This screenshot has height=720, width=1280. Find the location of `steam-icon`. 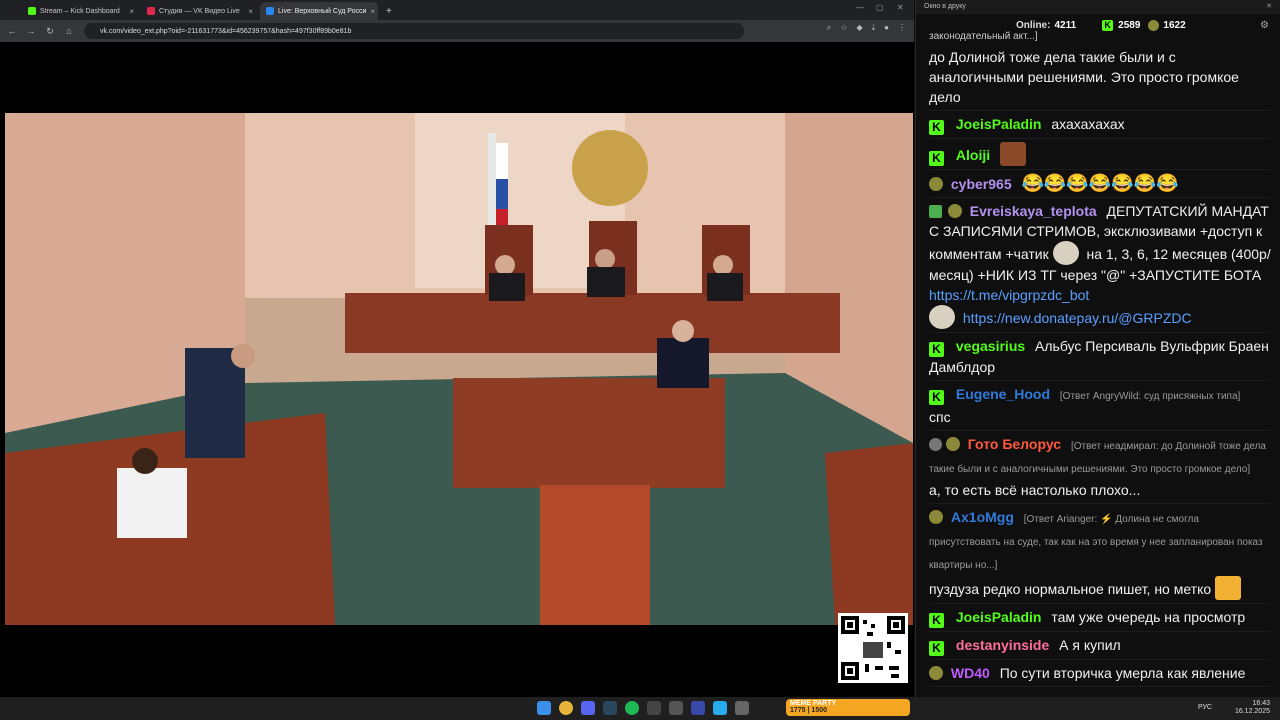

steam-icon is located at coordinates (610, 708).